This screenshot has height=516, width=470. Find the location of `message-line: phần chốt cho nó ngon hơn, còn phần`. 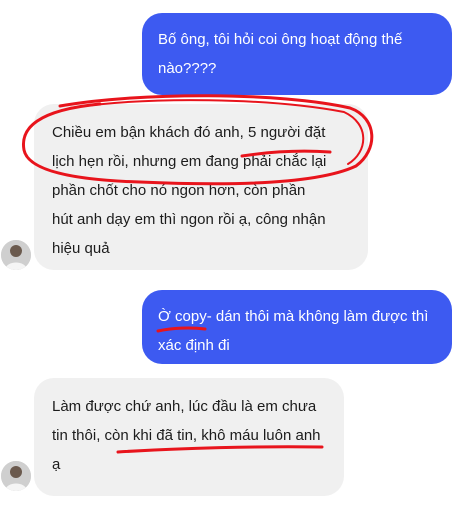

message-line: phần chốt cho nó ngon hơn, còn phần is located at coordinates (179, 190).